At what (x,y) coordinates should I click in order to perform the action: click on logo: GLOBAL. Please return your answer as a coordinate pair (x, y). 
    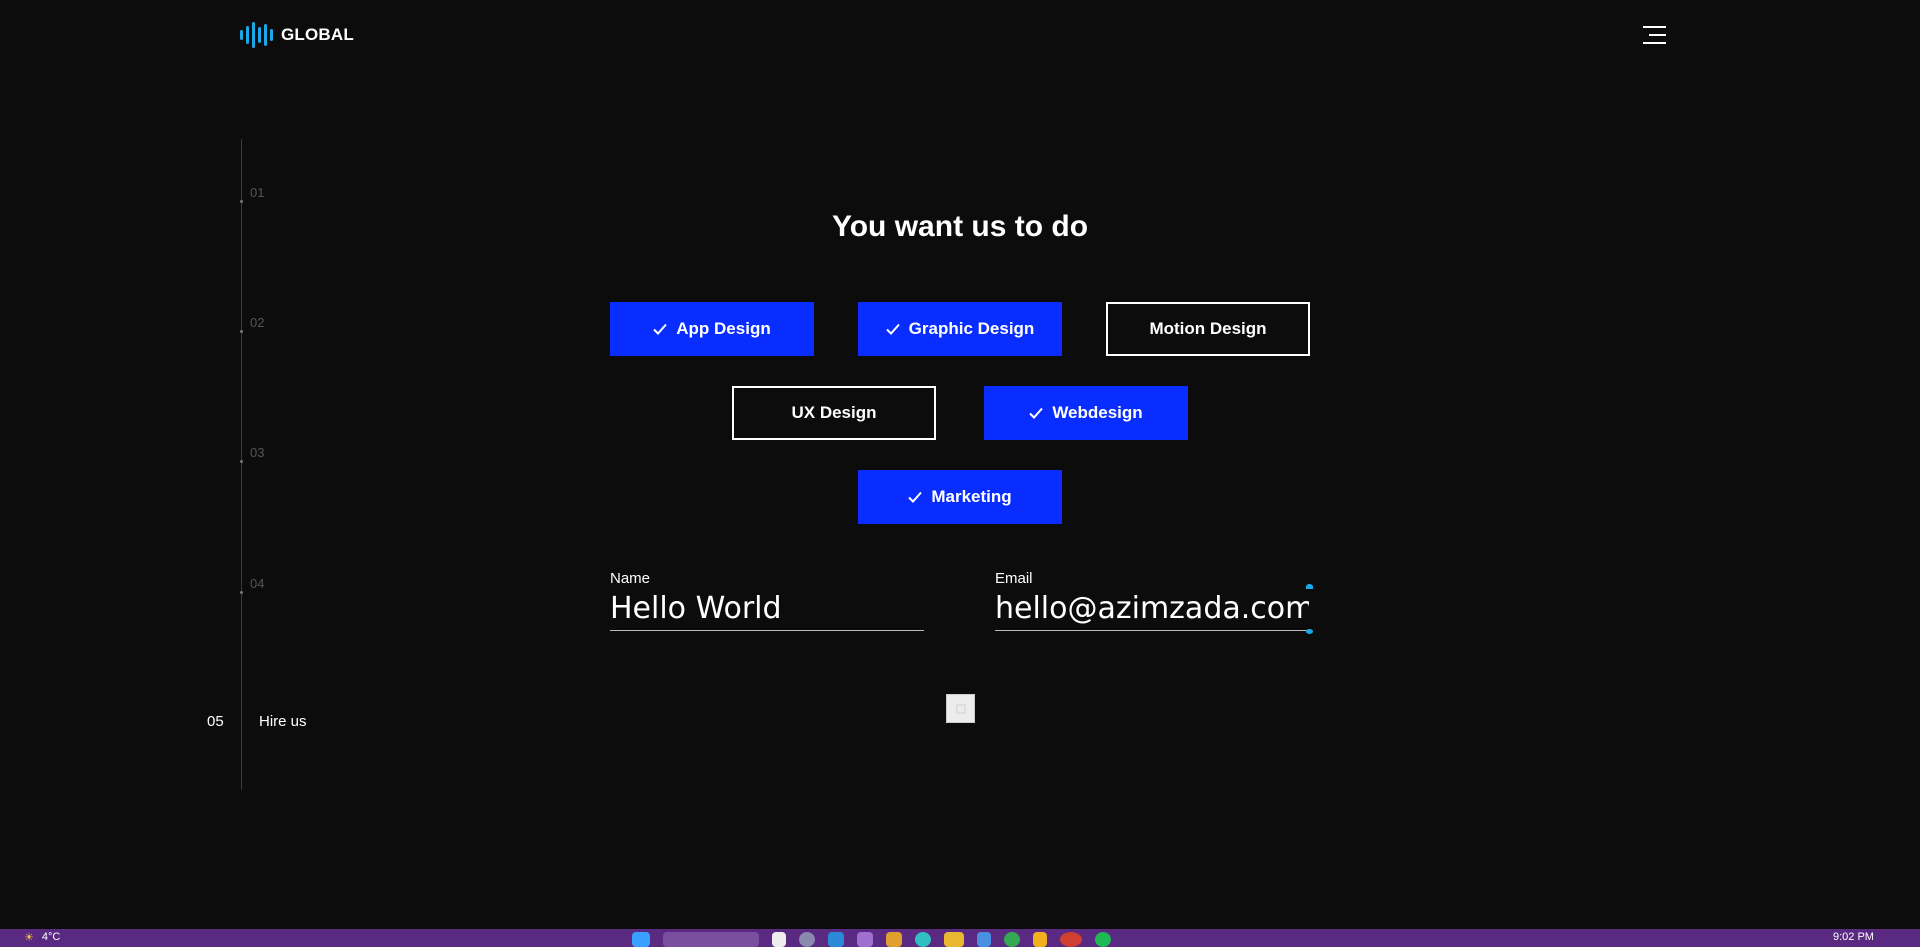
    Looking at the image, I should click on (297, 35).